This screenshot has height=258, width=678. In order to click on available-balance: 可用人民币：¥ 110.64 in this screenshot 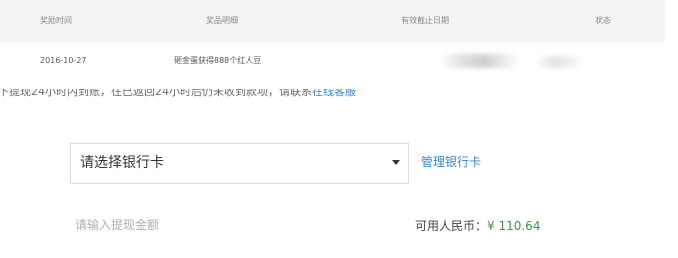, I will do `click(477, 226)`.